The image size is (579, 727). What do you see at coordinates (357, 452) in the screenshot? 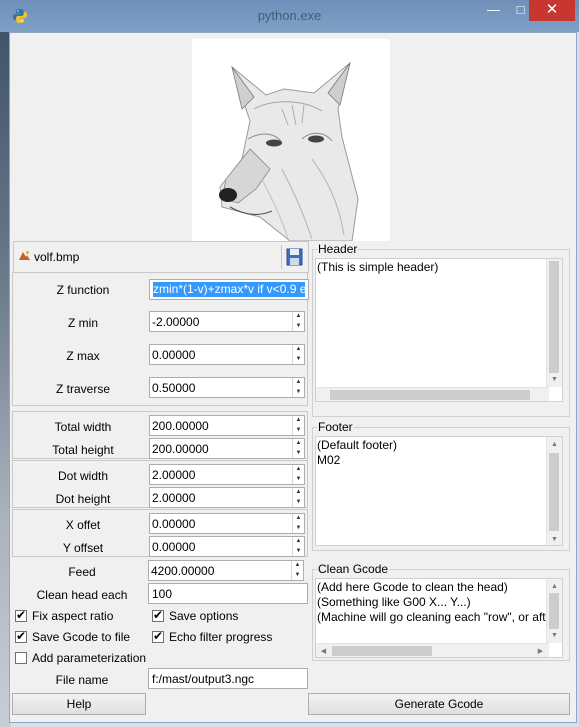
I see `footer-text: (Default footer) M02` at bounding box center [357, 452].